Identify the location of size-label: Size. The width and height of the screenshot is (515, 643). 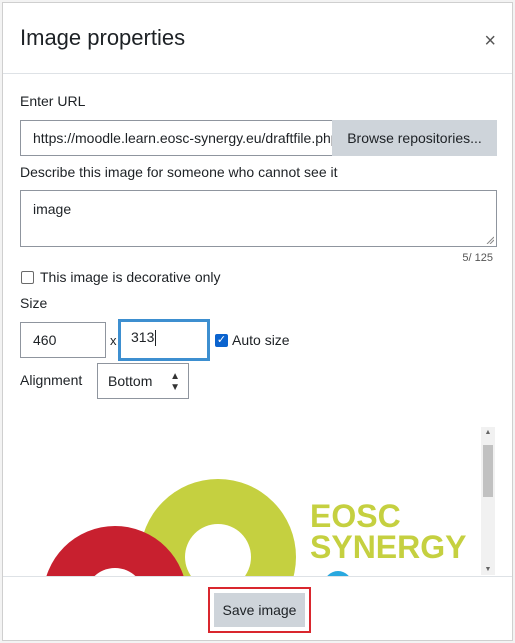
(34, 303).